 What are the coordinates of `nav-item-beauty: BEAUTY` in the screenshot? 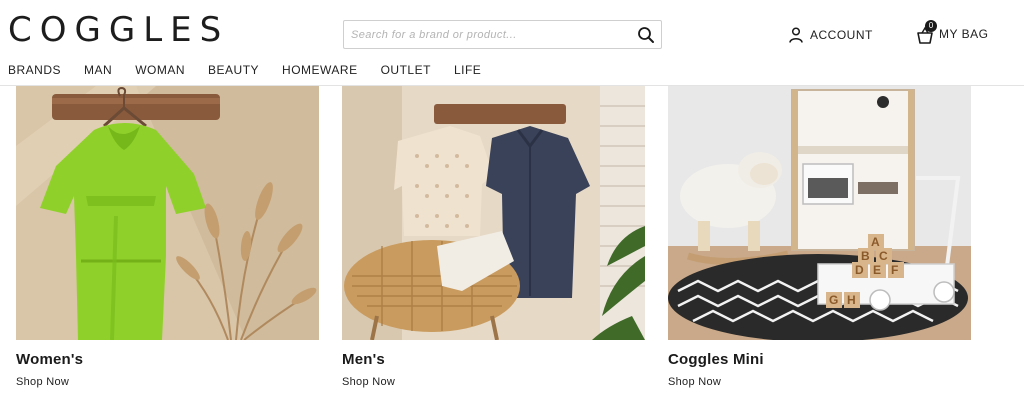 It's located at (233, 70).